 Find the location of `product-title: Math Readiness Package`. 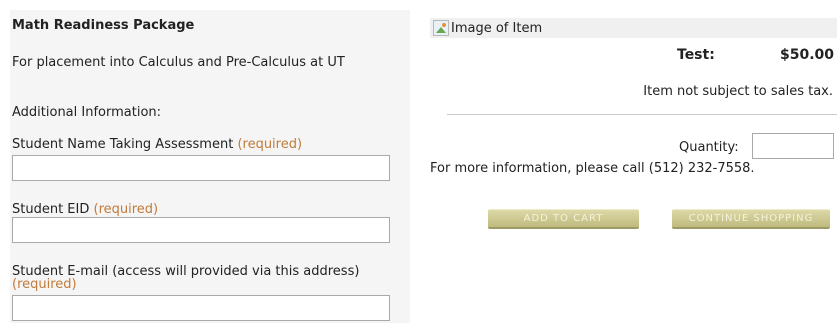

product-title: Math Readiness Package is located at coordinates (103, 25).